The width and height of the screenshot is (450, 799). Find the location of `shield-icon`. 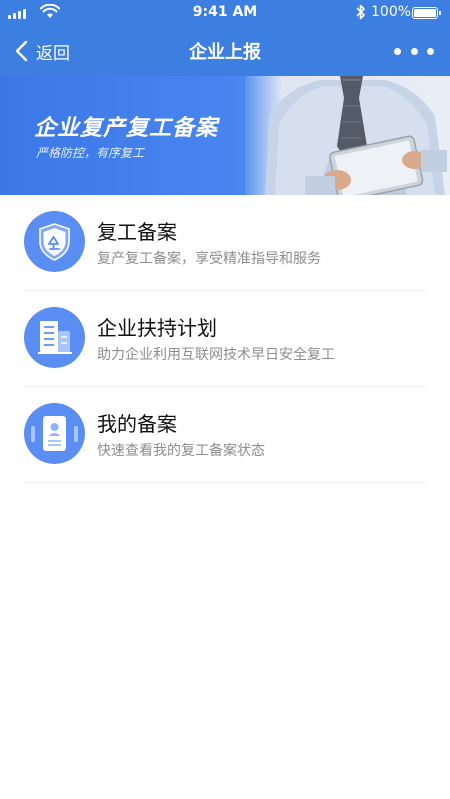

shield-icon is located at coordinates (54, 242).